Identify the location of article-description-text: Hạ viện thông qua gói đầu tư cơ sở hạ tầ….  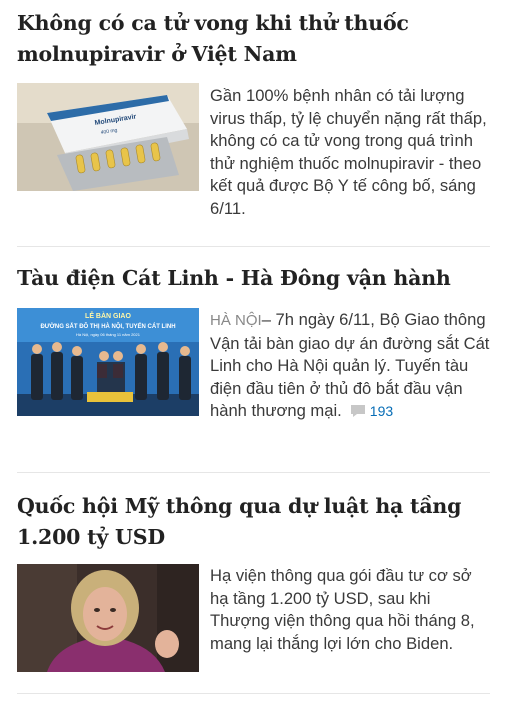
(342, 609).